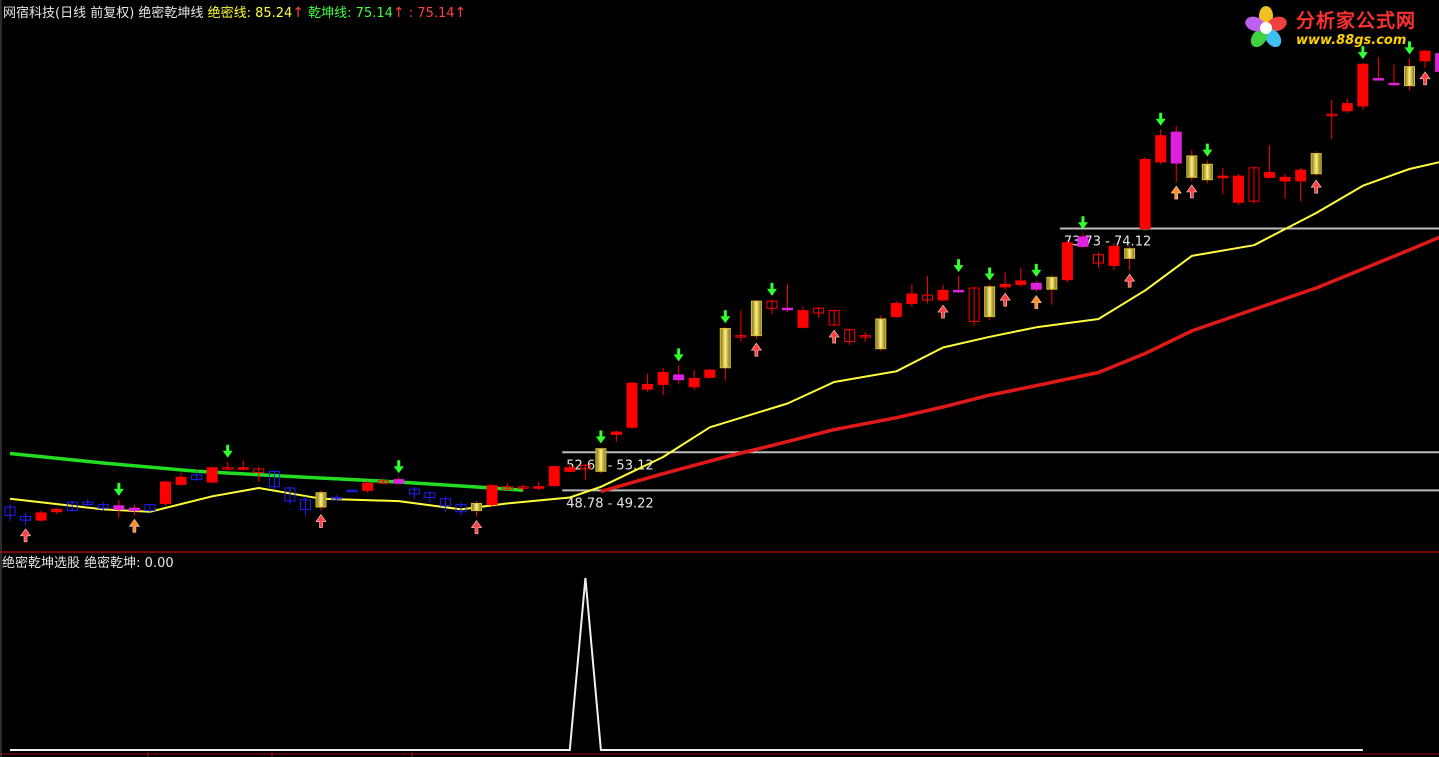 The image size is (1439, 757). Describe the element at coordinates (129, 563) in the screenshot. I see `sub-chart-value: 绝密乾坤: 0.00` at that location.